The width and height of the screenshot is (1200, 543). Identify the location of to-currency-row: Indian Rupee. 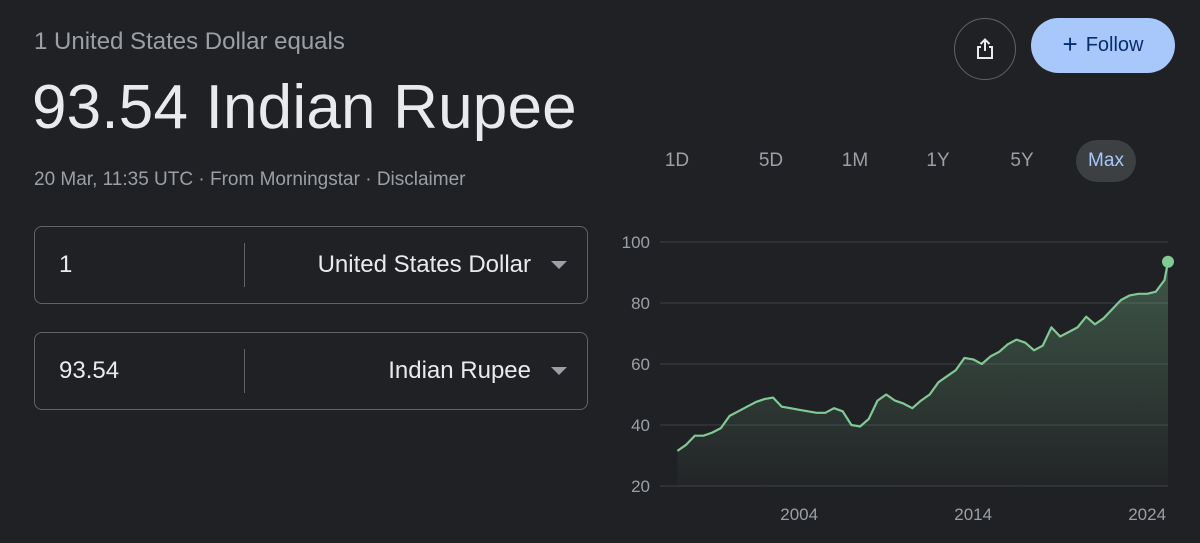
(311, 371).